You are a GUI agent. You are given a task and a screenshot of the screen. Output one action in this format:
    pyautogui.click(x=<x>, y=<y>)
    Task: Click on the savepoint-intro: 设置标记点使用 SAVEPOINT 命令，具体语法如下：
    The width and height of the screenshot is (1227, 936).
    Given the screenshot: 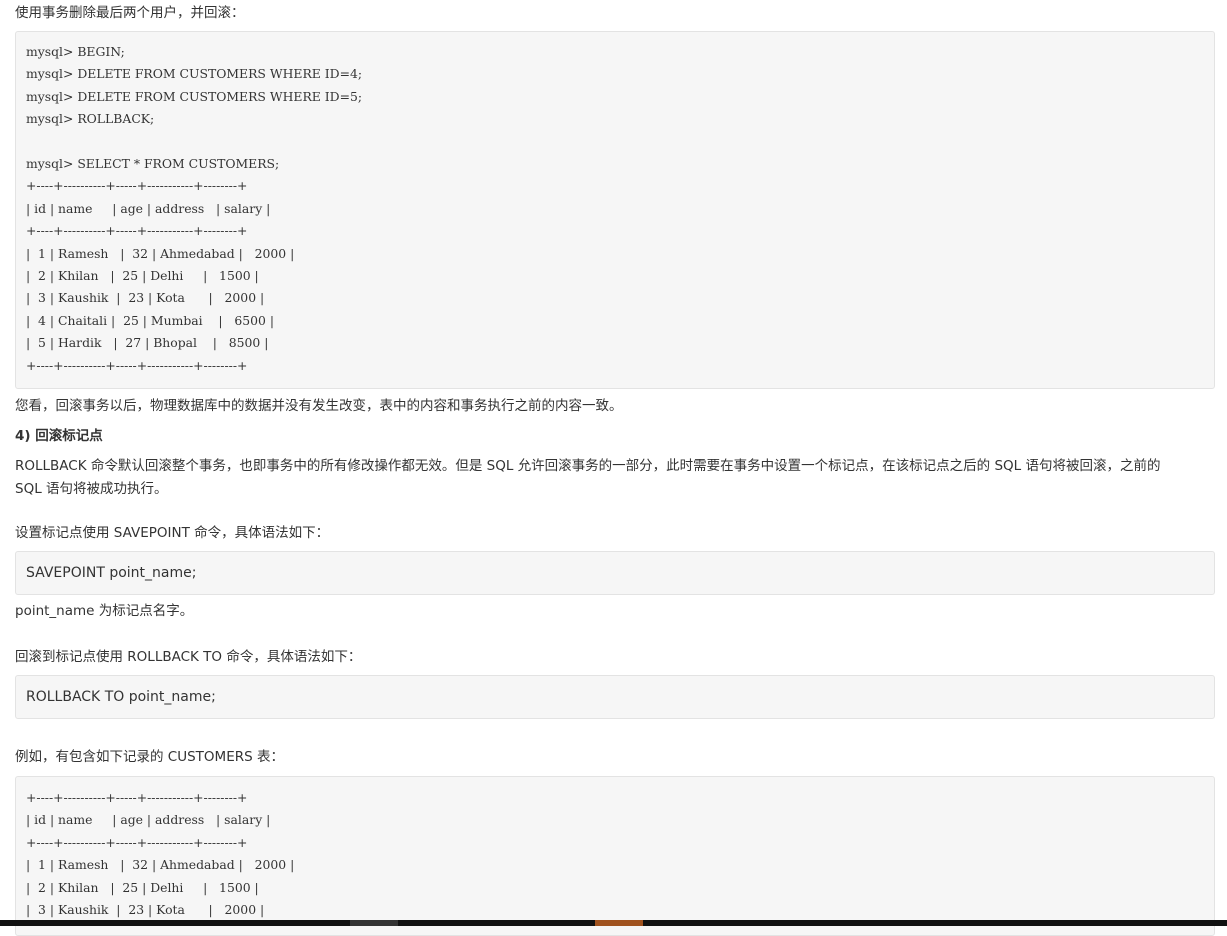 What is the action you would take?
    pyautogui.click(x=172, y=533)
    